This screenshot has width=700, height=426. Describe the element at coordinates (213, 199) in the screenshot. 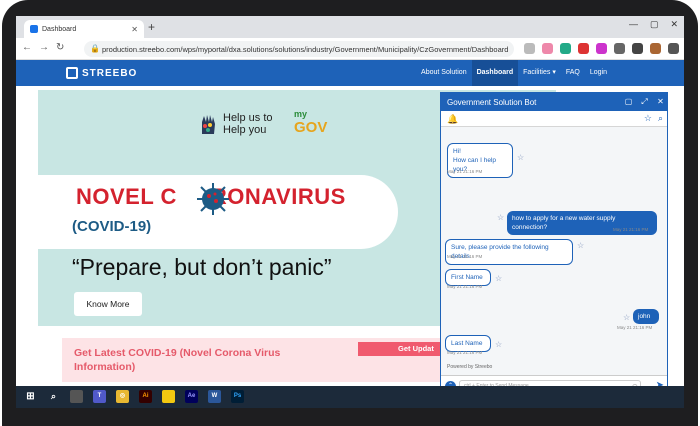

I see `coronavirus-icon` at that location.